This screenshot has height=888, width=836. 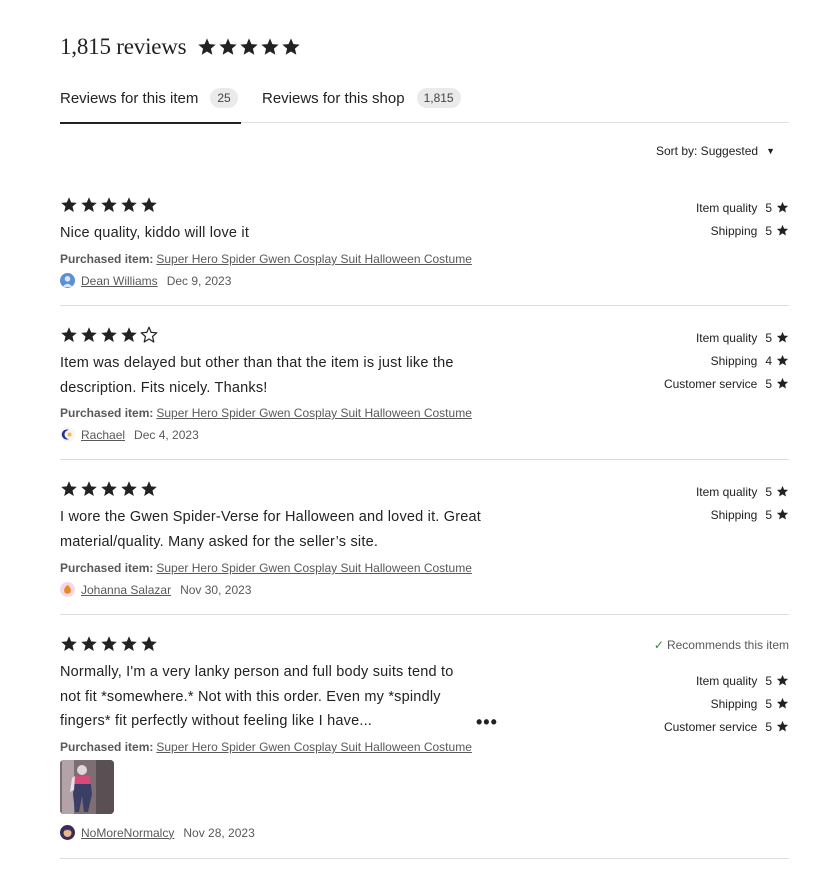 What do you see at coordinates (103, 435) in the screenshot?
I see `author-link: Rachael` at bounding box center [103, 435].